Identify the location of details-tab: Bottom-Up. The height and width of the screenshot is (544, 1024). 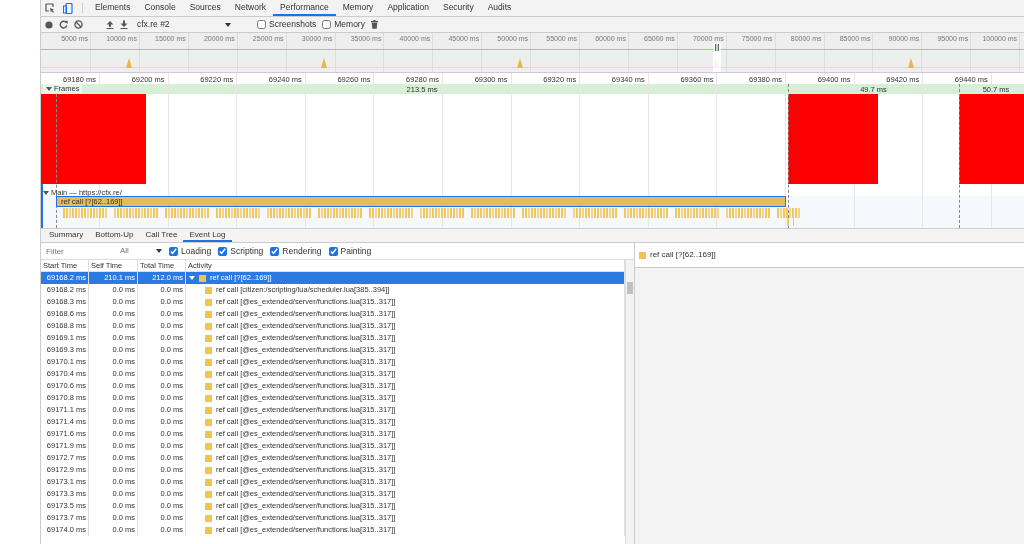
(114, 235).